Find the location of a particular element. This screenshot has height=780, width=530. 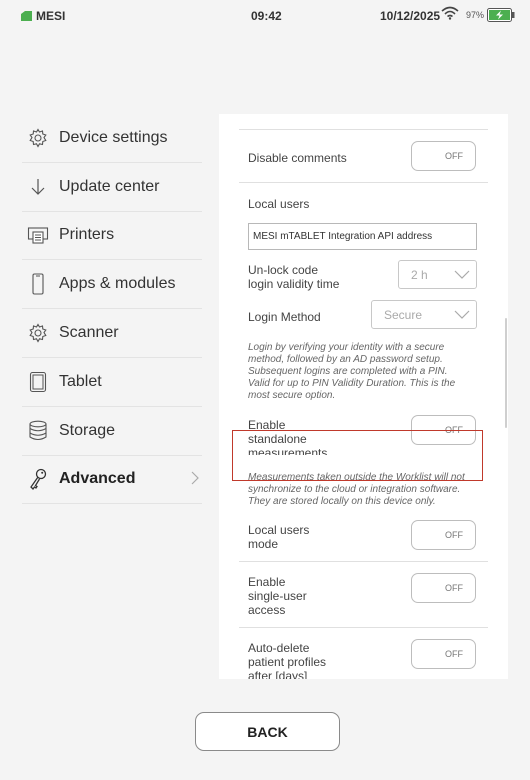

local-users-mode-label-line2: mode is located at coordinates (263, 544).